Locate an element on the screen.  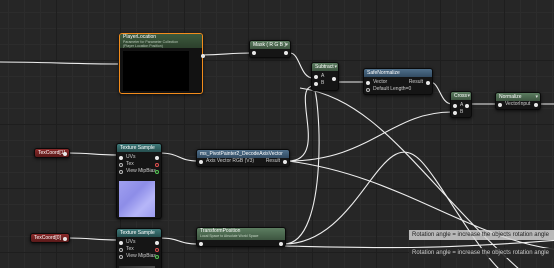
texture-sample-1-rgb-pin is located at coordinates (157, 157).